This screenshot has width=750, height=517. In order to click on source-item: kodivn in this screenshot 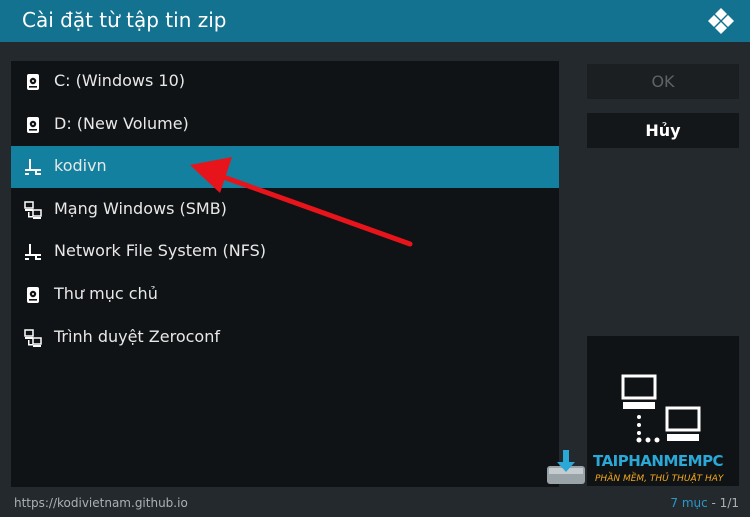, I will do `click(285, 167)`.